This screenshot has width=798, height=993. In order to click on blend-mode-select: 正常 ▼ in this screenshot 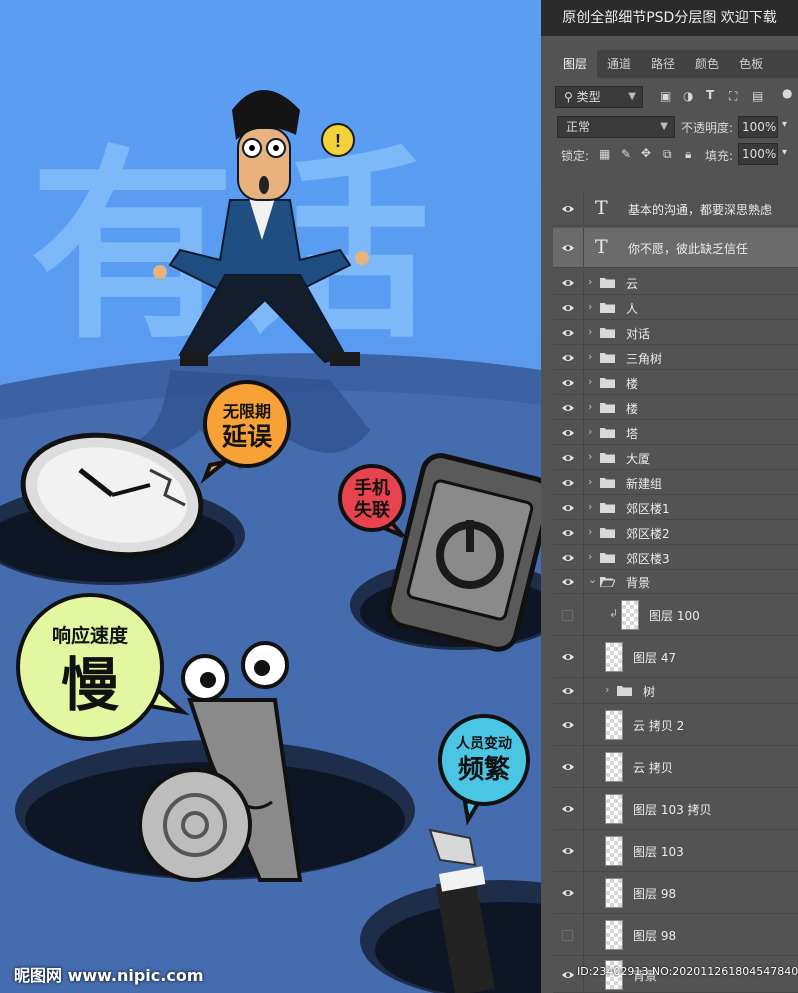, I will do `click(616, 127)`.